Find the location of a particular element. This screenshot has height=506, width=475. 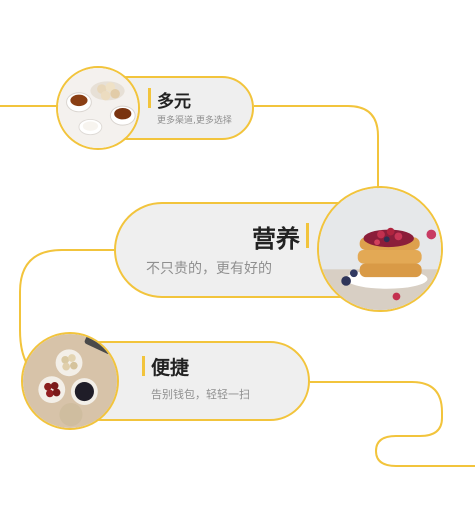

snack-bowls-image is located at coordinates (70, 381).